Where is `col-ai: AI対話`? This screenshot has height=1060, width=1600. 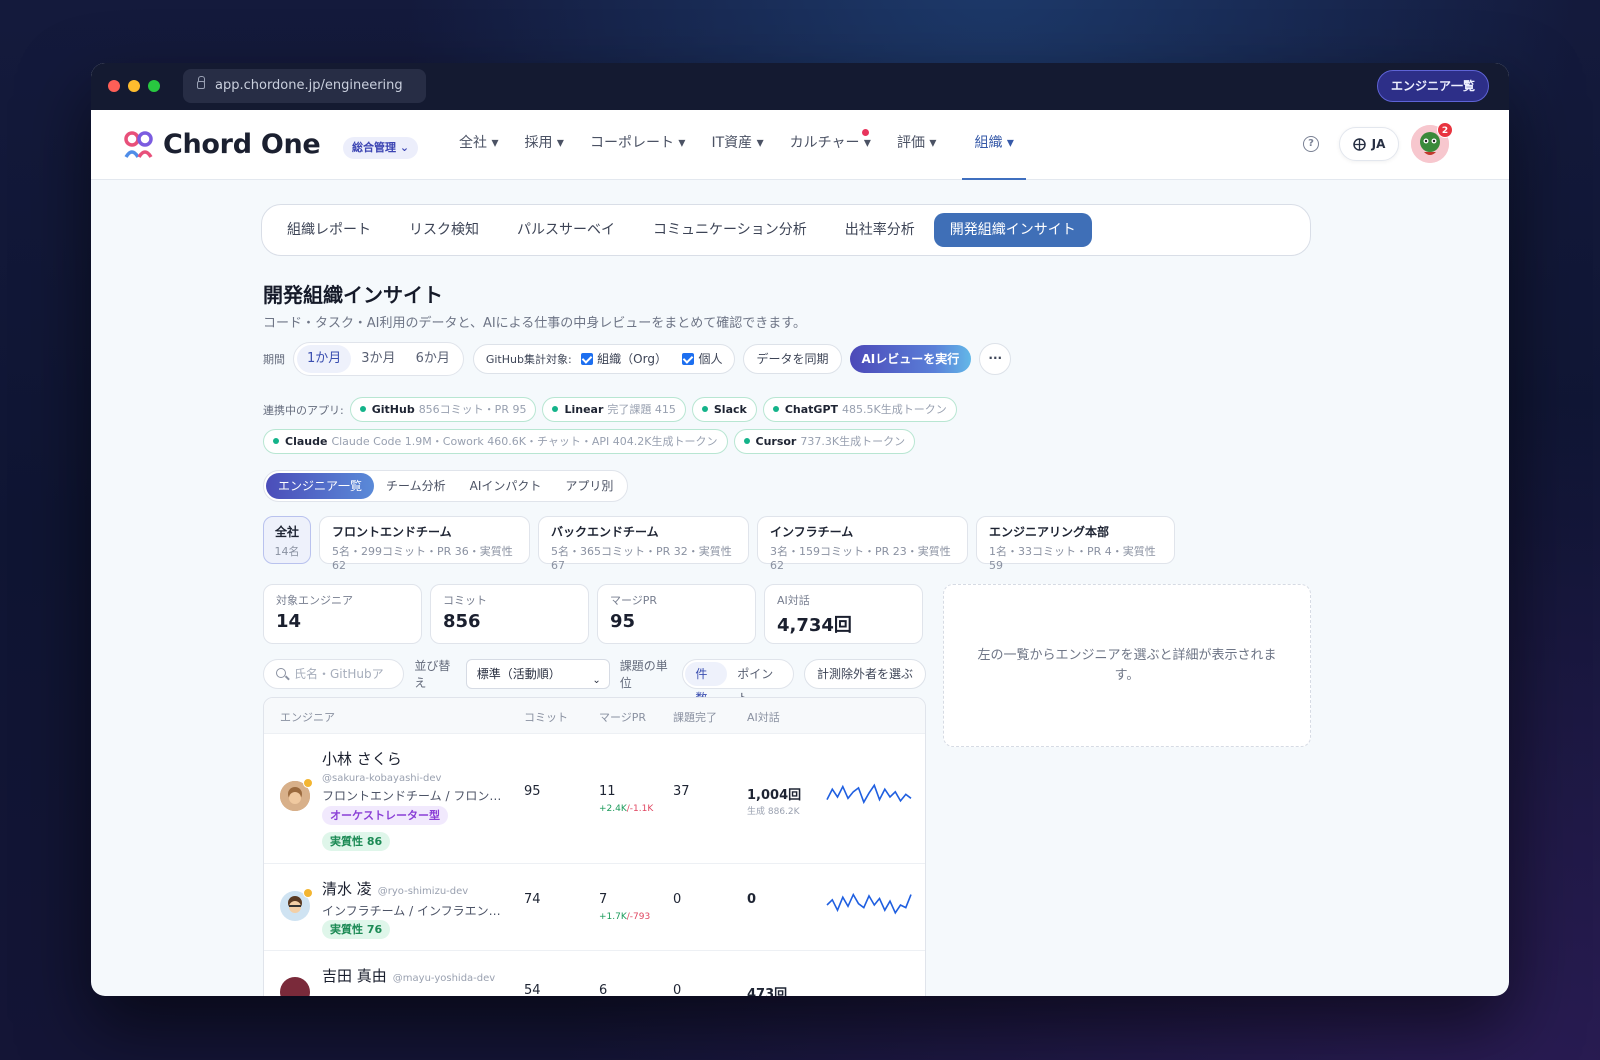 col-ai: AI対話 is located at coordinates (763, 717).